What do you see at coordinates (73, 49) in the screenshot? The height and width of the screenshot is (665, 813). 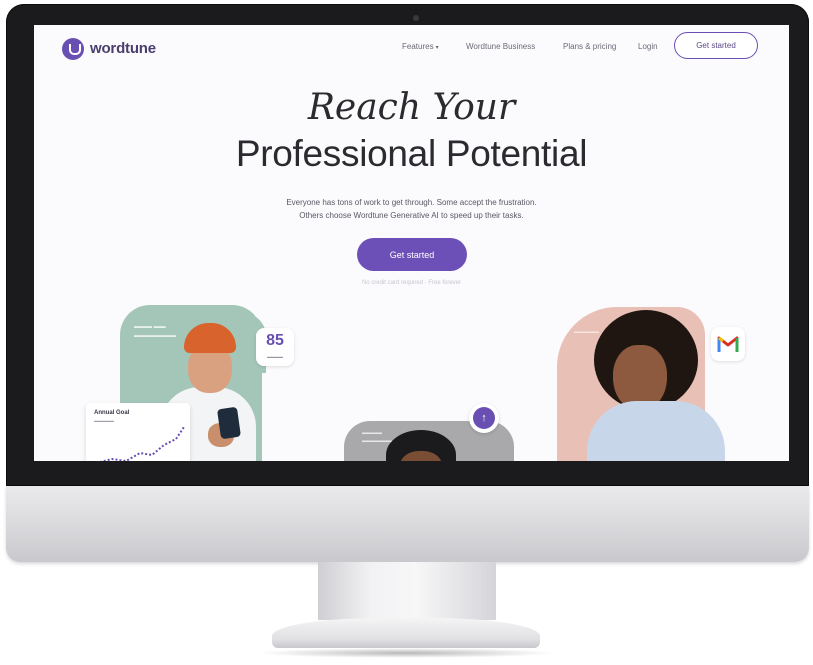 I see `wordtune-logo-icon` at bounding box center [73, 49].